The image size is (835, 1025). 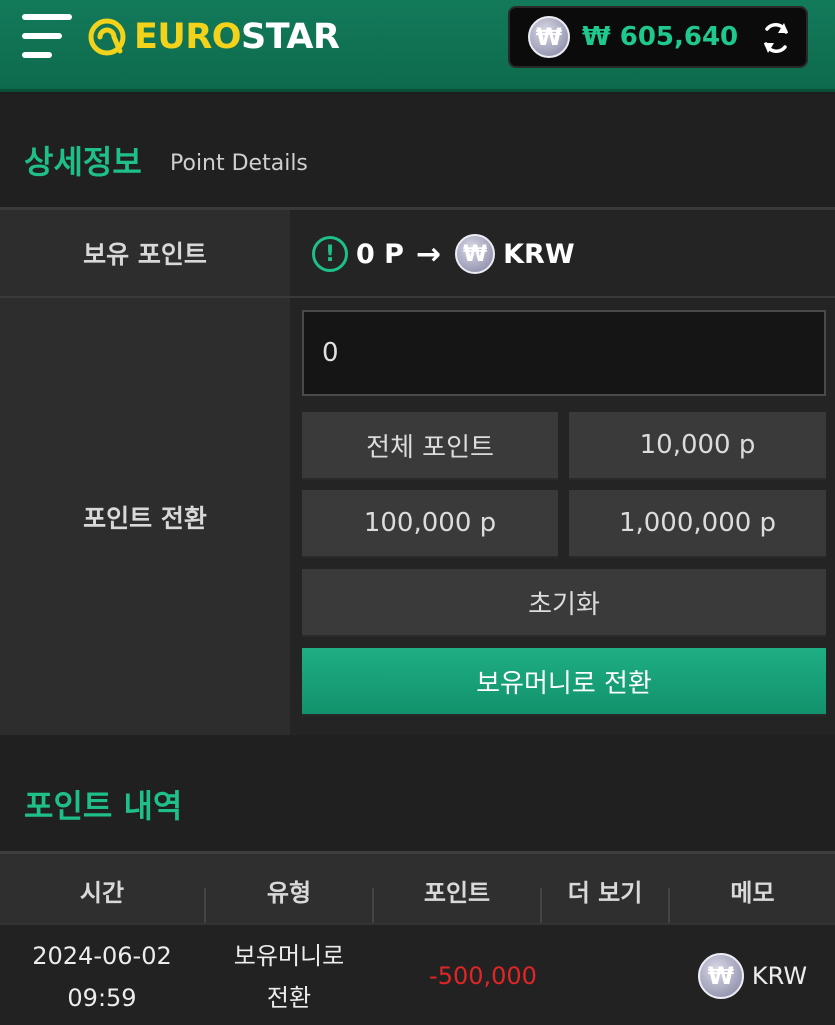 I want to click on refresh-icon, so click(x=776, y=38).